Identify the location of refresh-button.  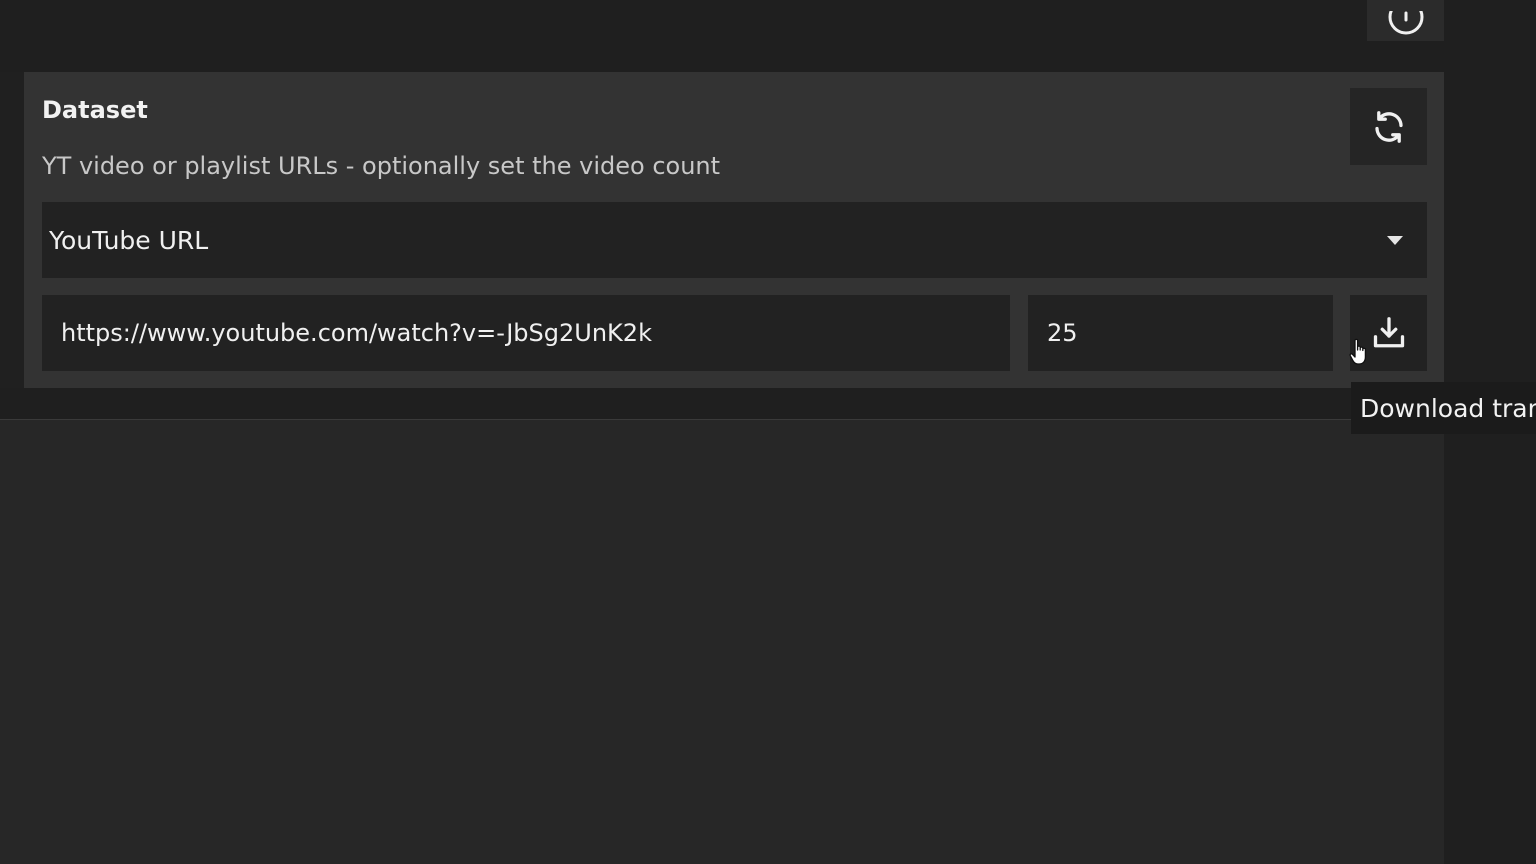
(1388, 126).